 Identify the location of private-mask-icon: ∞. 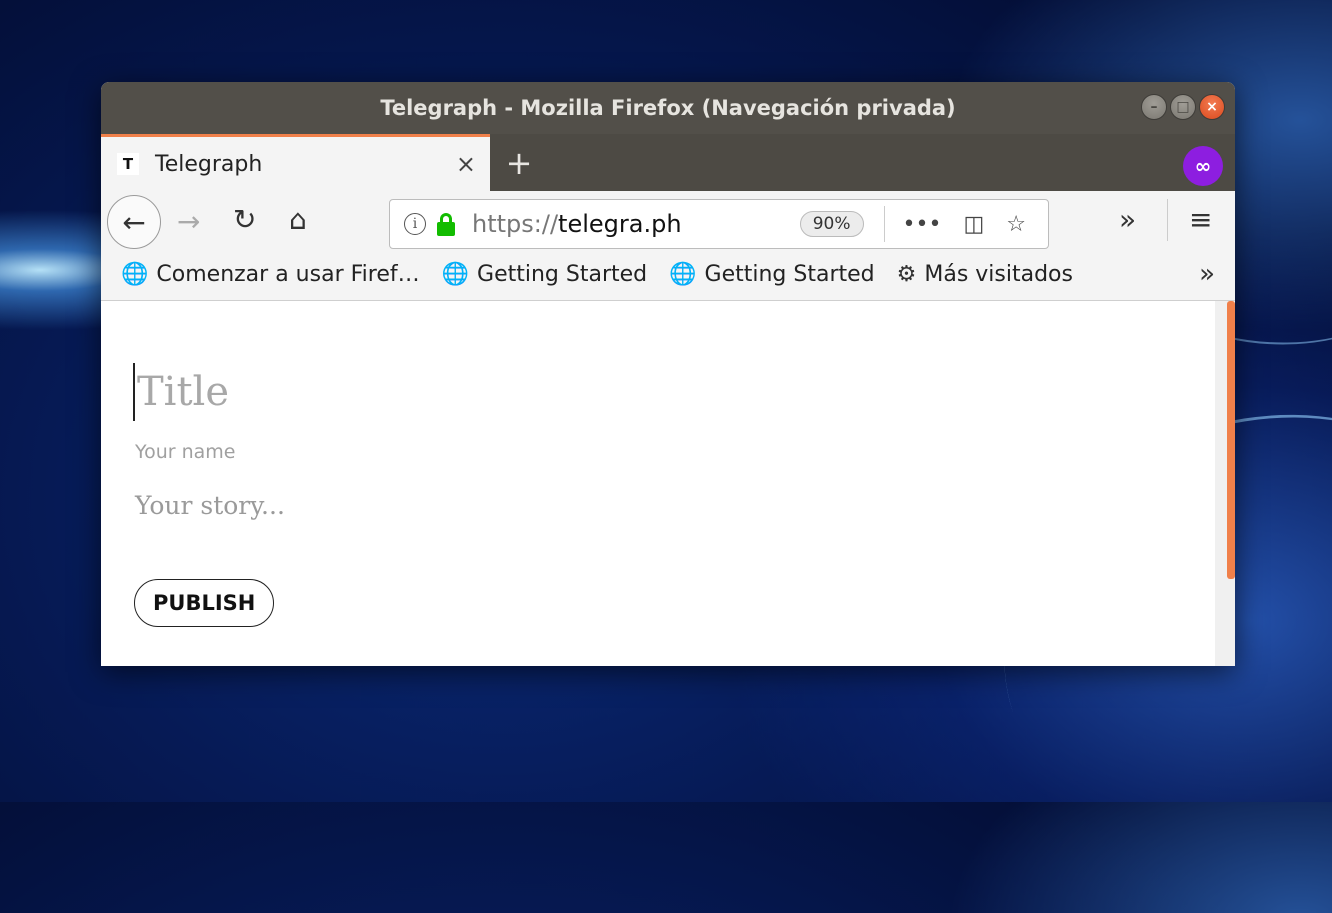
(1203, 166).